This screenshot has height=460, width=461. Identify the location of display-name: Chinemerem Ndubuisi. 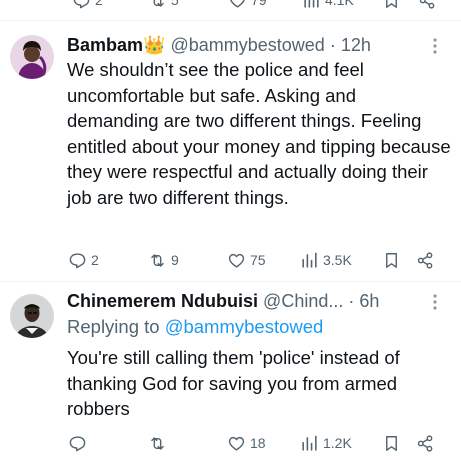
(162, 301).